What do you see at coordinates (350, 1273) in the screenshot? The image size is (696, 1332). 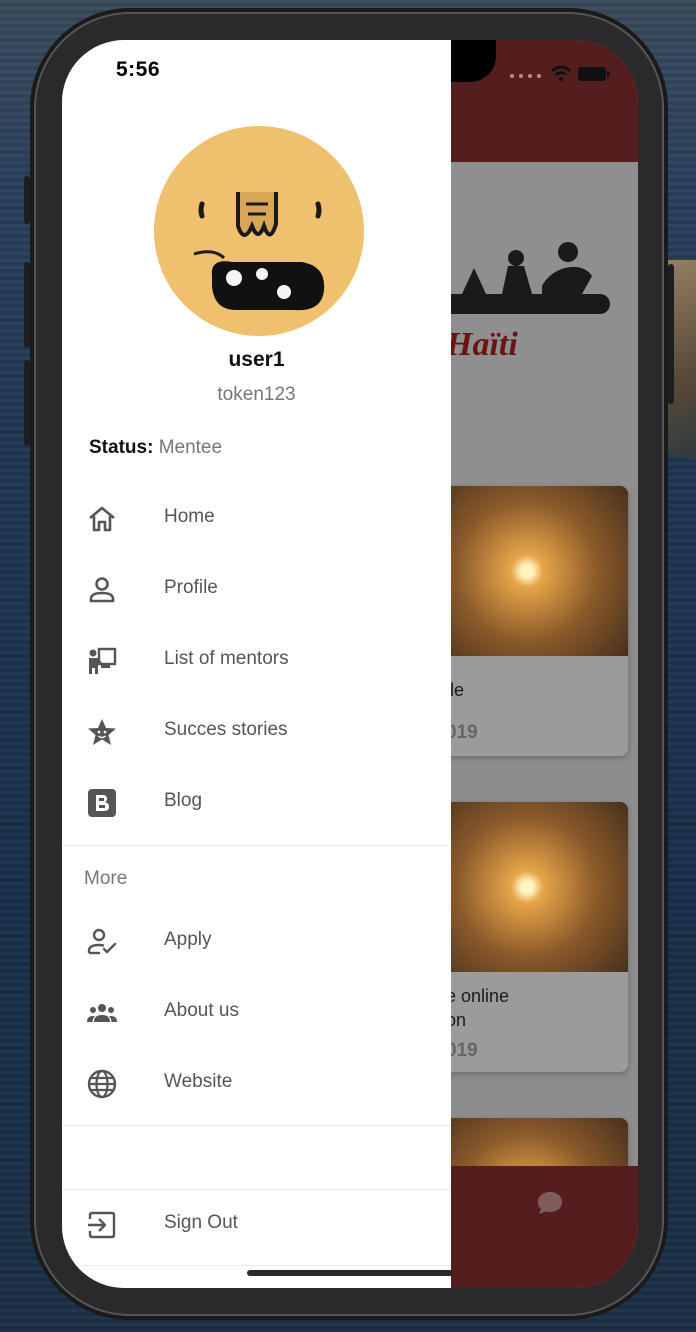 I see `home-indicator` at bounding box center [350, 1273].